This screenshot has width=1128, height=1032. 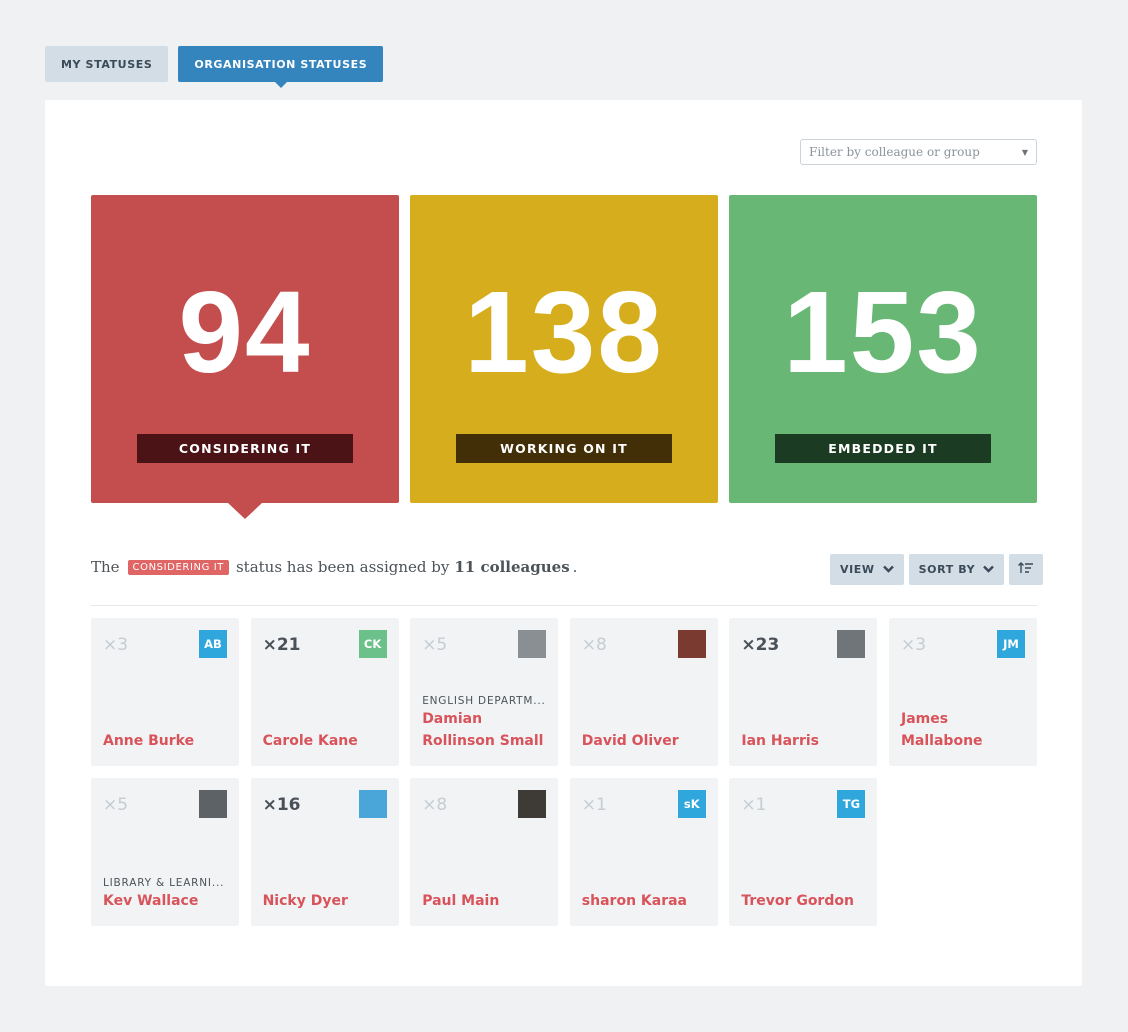 What do you see at coordinates (105, 567) in the screenshot?
I see `summary-prefix: The` at bounding box center [105, 567].